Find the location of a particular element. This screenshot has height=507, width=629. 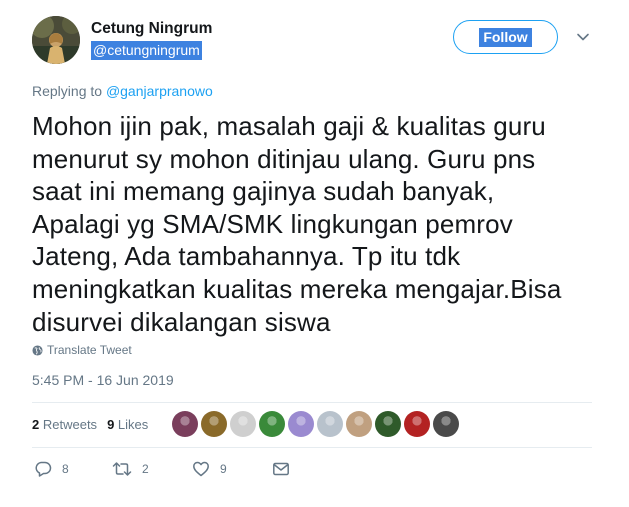

retweets-label: Retweets is located at coordinates (70, 424).